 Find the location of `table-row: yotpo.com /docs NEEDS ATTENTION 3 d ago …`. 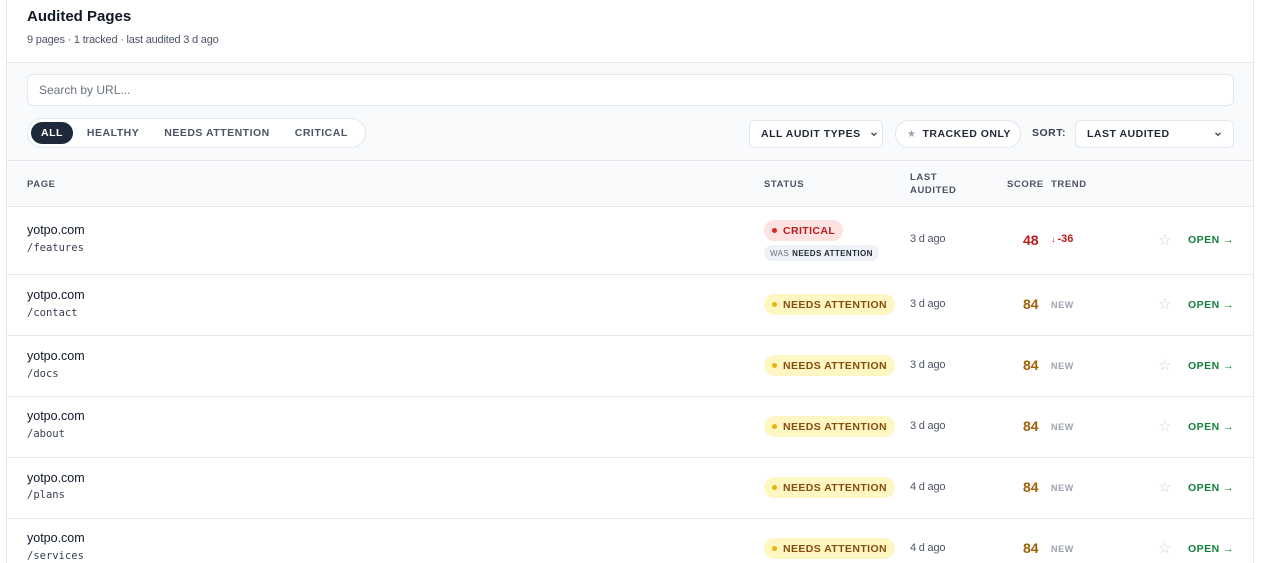

table-row: yotpo.com /docs NEEDS ATTENTION 3 d ago … is located at coordinates (630, 366).